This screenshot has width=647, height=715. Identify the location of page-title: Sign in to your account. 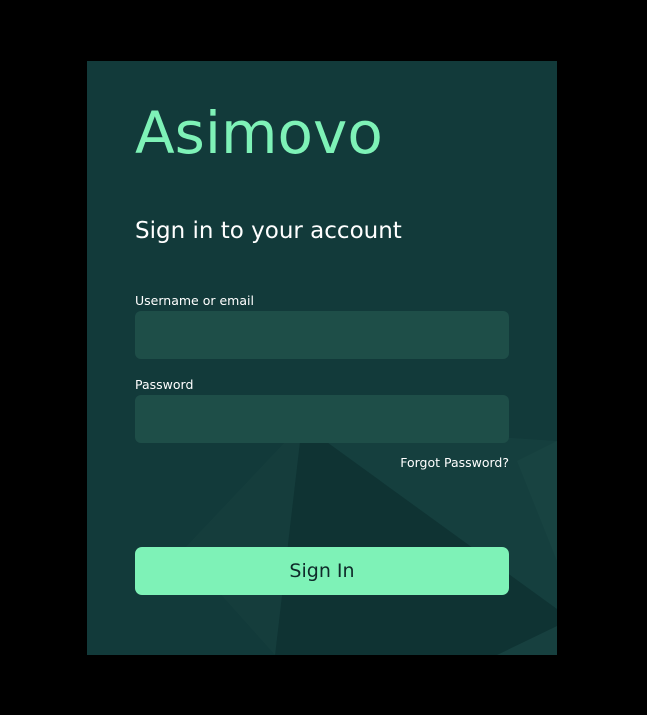
(268, 231).